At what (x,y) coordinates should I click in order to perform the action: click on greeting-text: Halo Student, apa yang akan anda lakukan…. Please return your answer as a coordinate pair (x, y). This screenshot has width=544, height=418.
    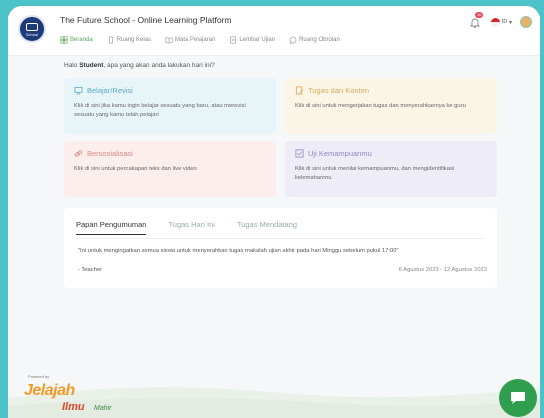
    Looking at the image, I should click on (139, 65).